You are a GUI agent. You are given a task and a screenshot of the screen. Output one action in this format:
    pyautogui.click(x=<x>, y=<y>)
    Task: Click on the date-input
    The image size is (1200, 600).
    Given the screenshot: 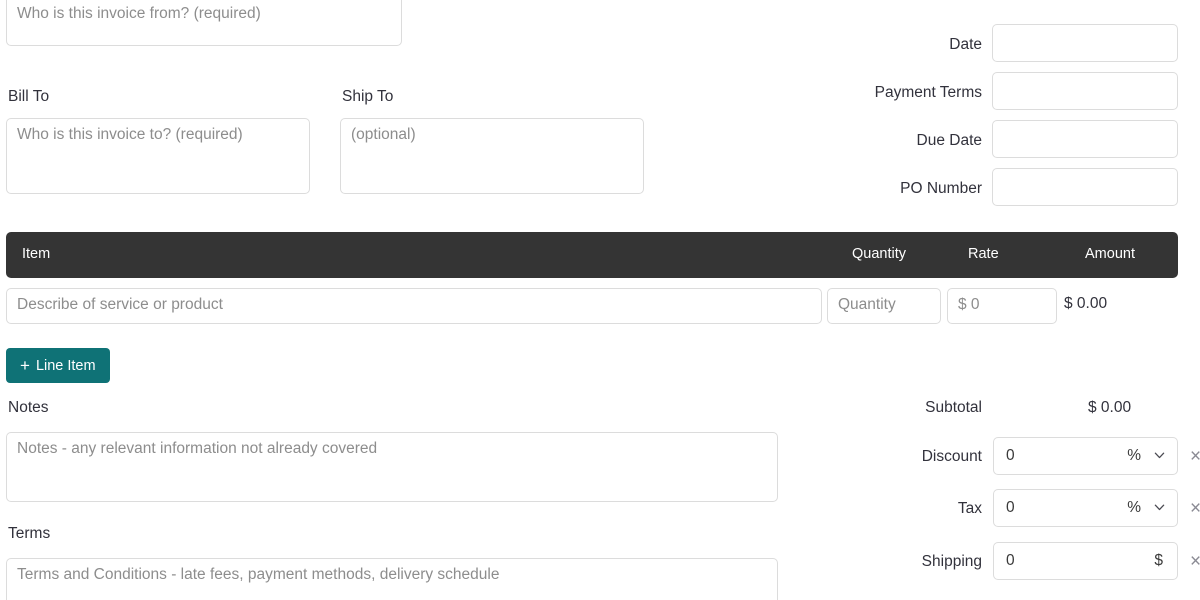 What is the action you would take?
    pyautogui.click(x=1085, y=43)
    